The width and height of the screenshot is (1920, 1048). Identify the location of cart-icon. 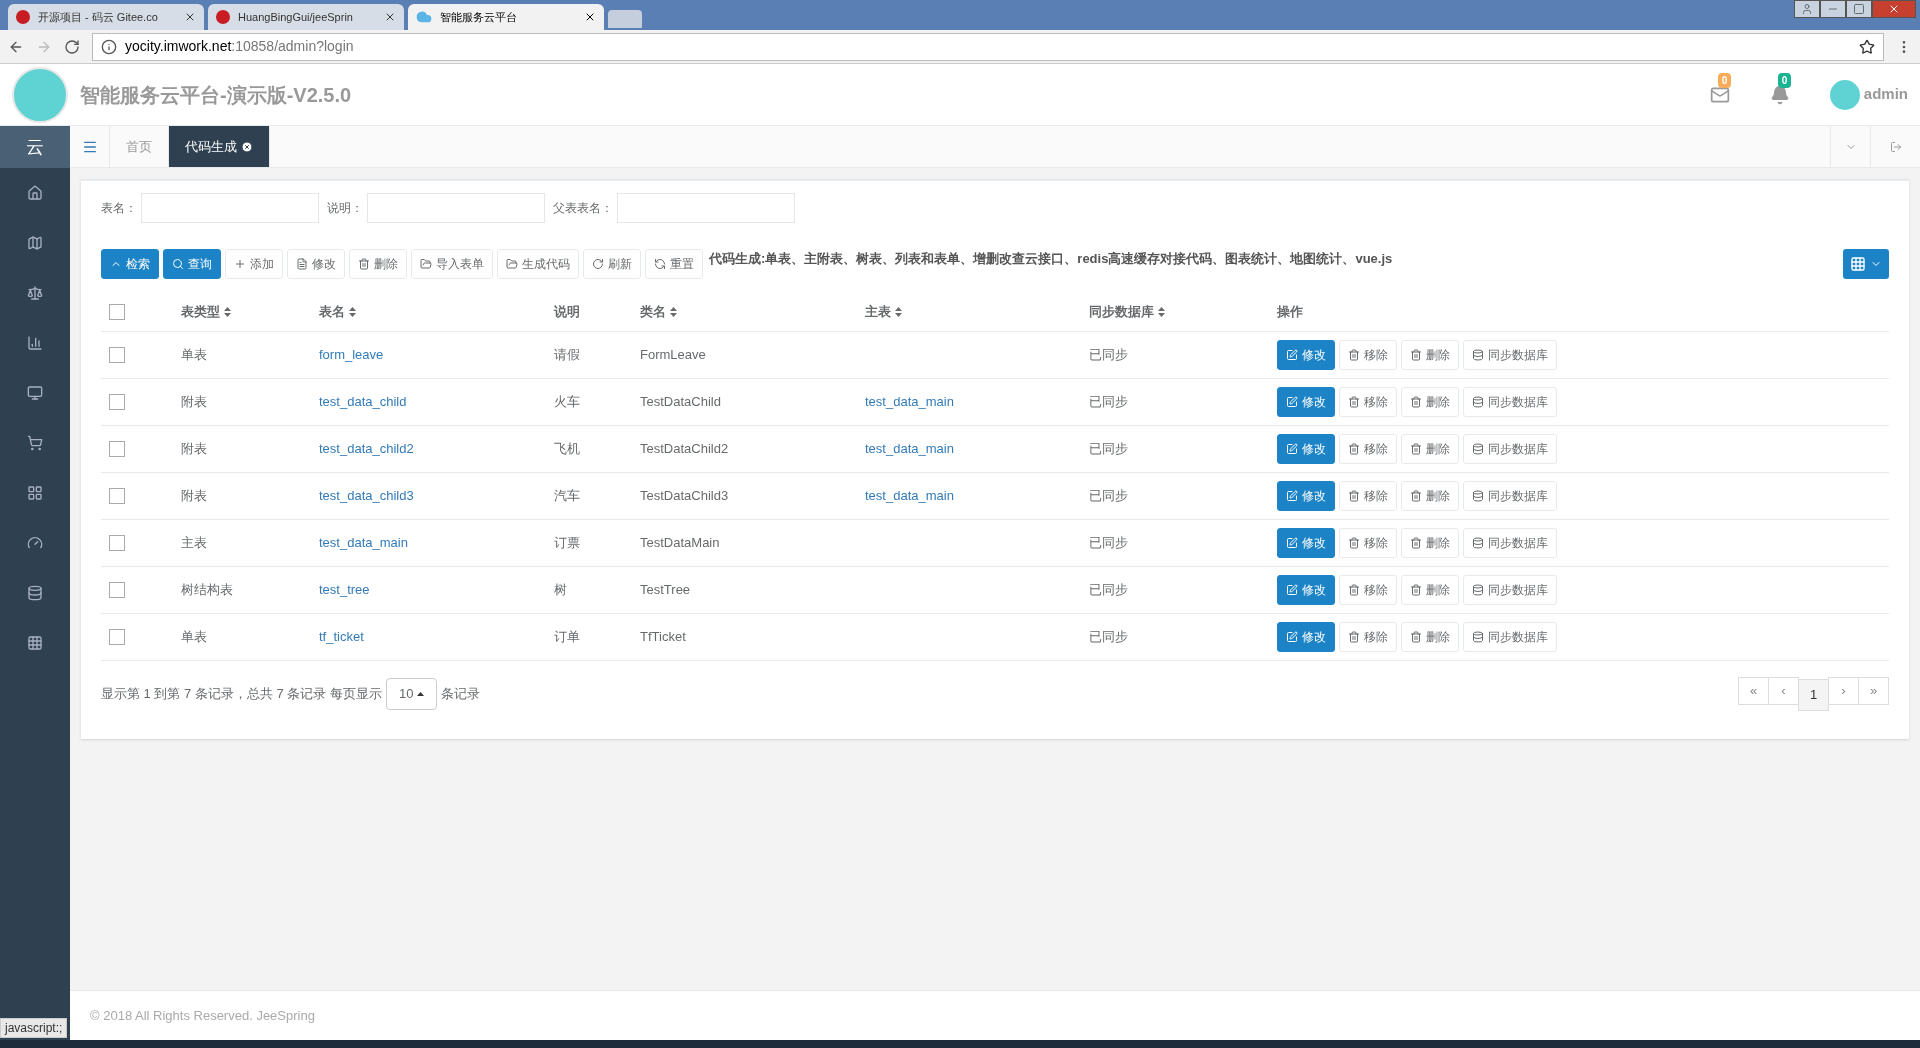
(35, 443).